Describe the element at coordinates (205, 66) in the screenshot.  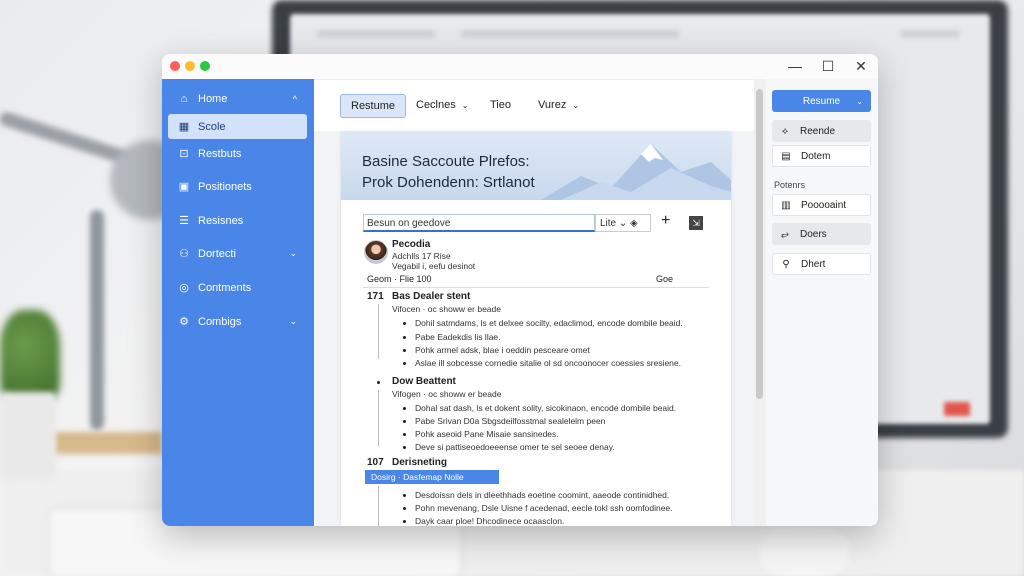
I see `zoom-dot-button` at that location.